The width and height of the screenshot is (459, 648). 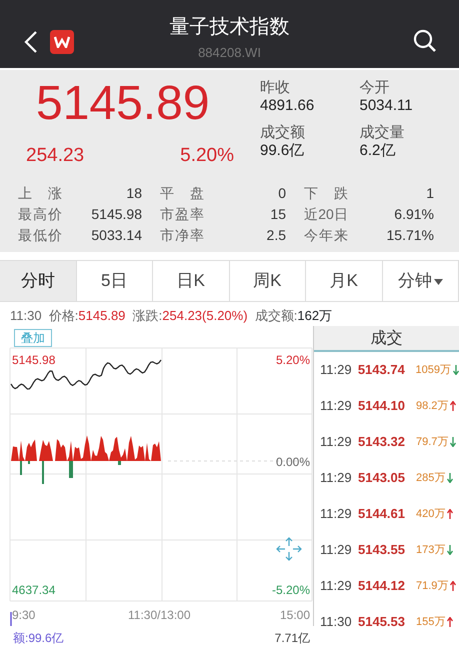 I want to click on stat-value: 15.71%, so click(x=410, y=235).